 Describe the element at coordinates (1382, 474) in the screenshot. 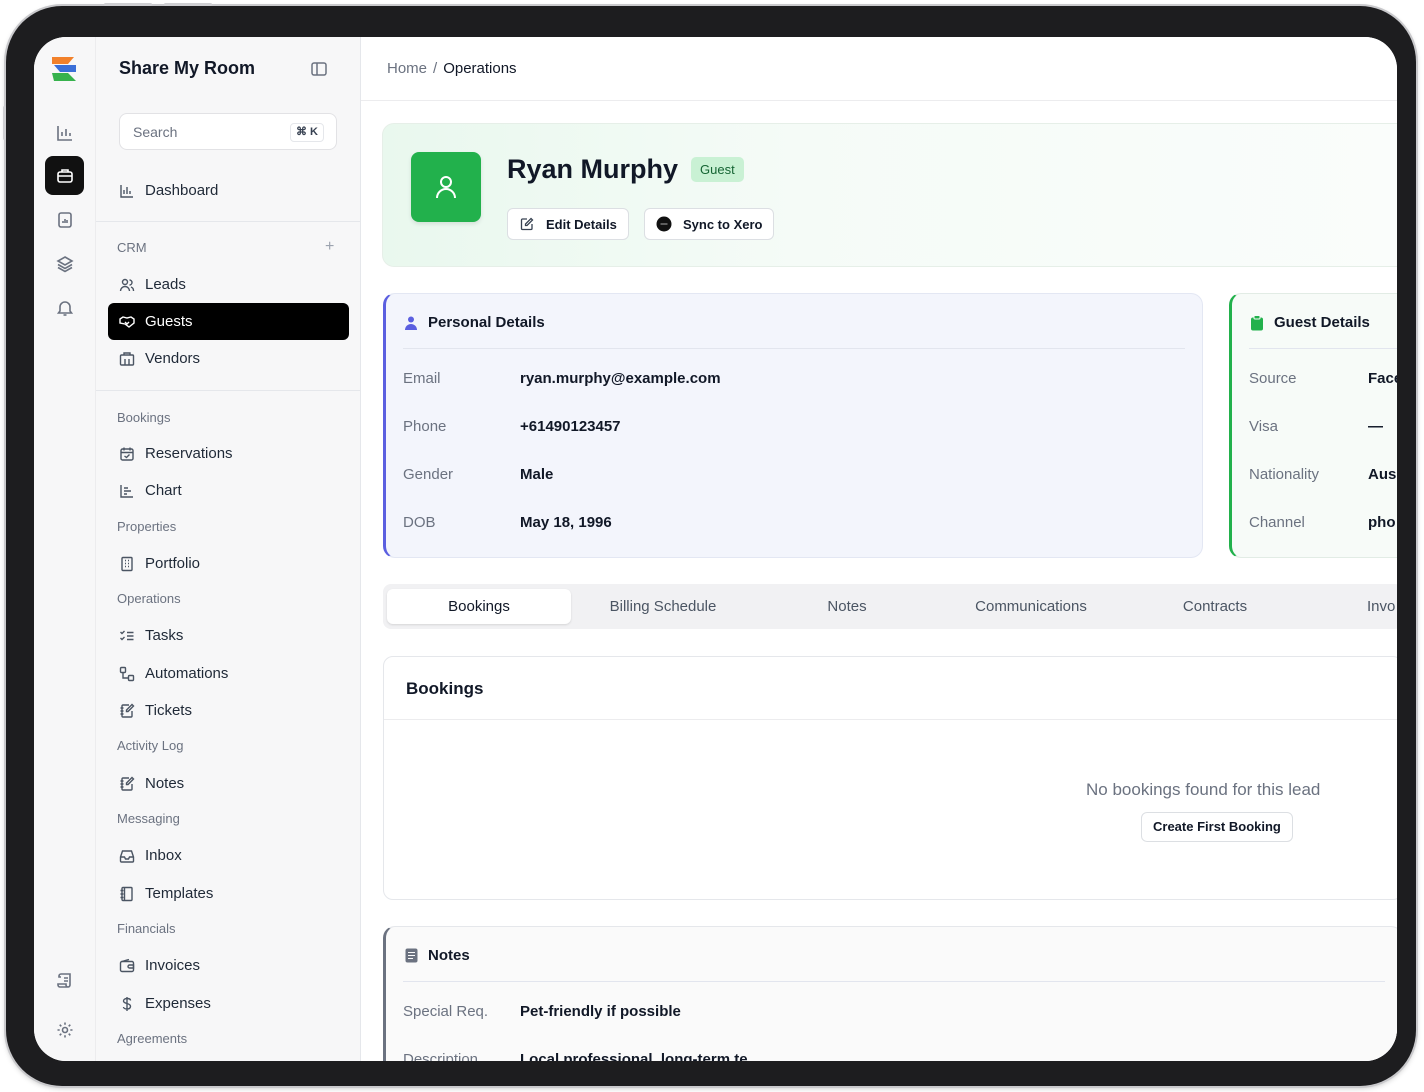

I see `nationality-value: Aus` at that location.